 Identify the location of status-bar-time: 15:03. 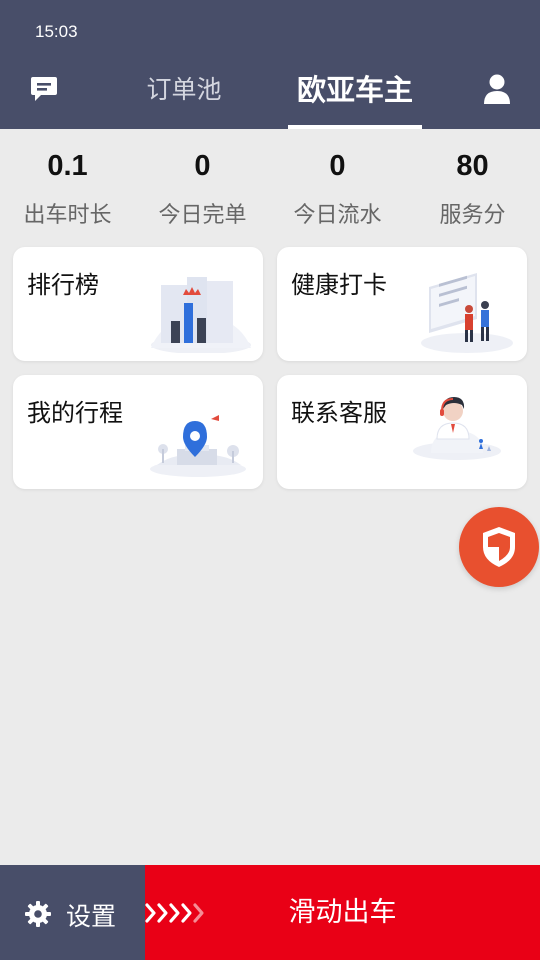
(56, 31).